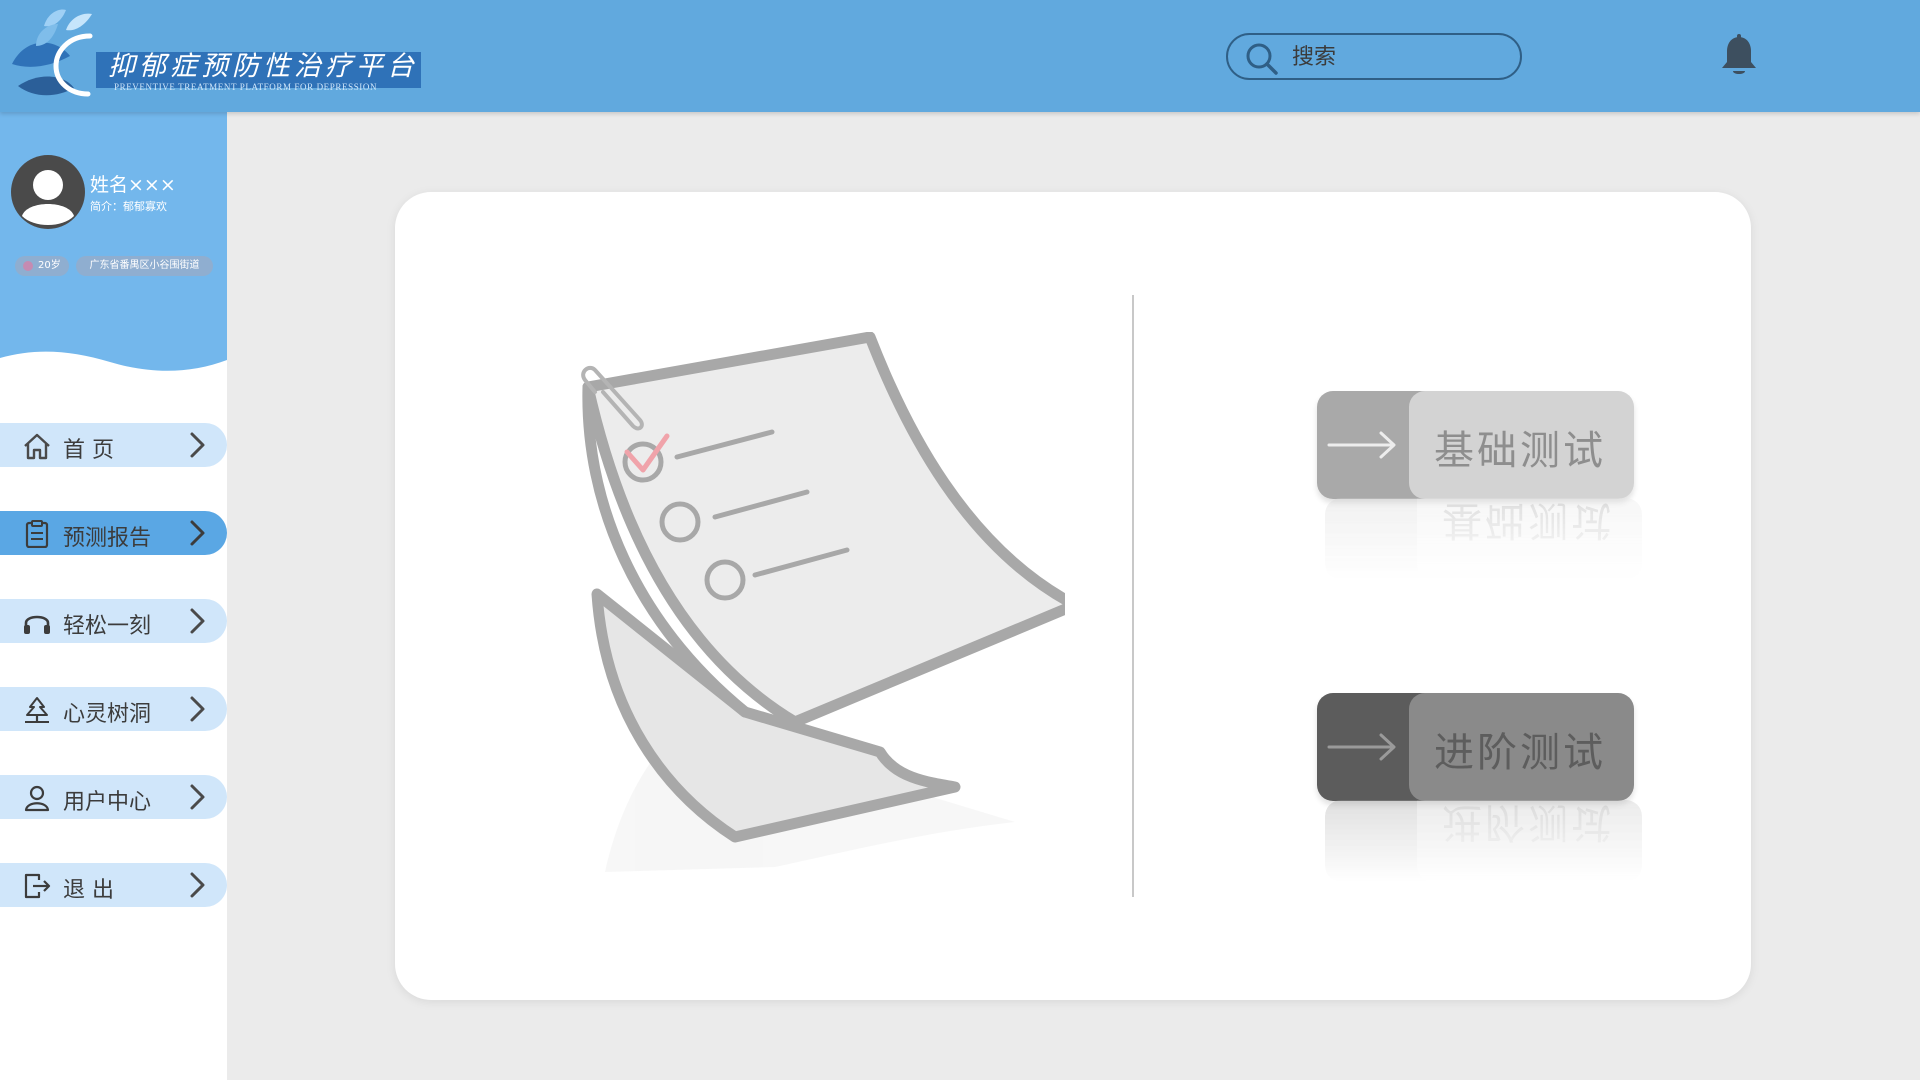 The image size is (1920, 1080). What do you see at coordinates (107, 802) in the screenshot?
I see `sidebar-item-label: 用户中心` at bounding box center [107, 802].